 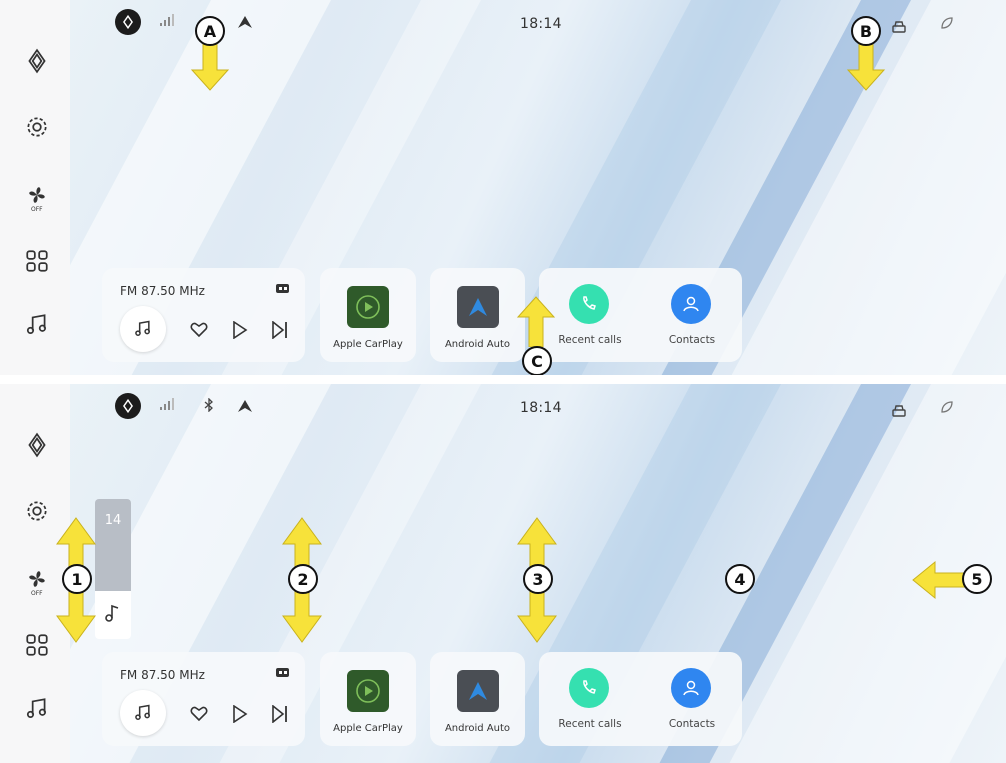 I want to click on volume-slider: 14, so click(x=113, y=569).